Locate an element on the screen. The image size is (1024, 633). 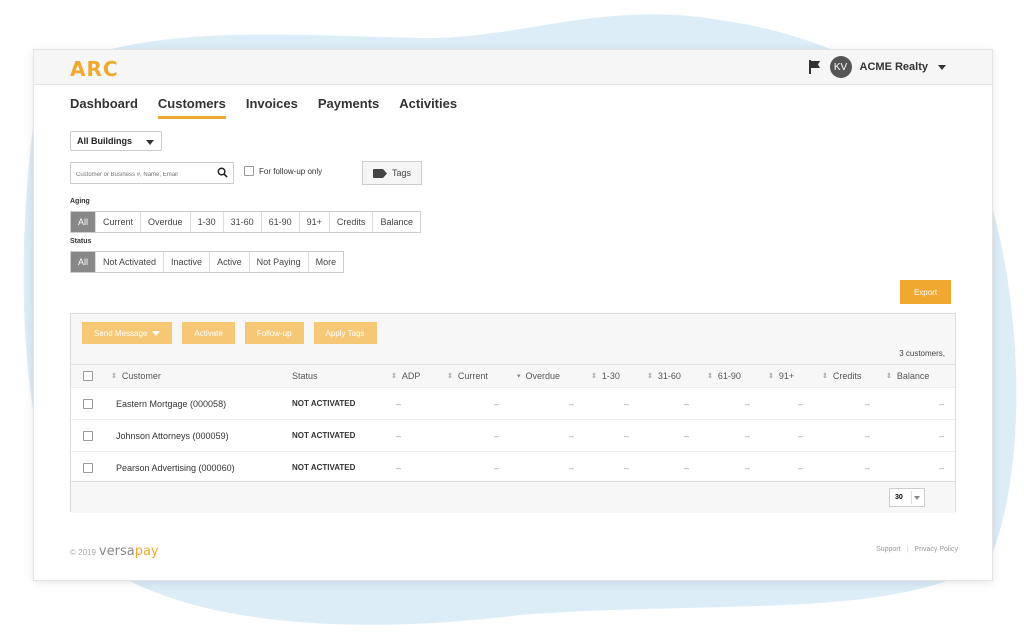
select-all-checkbox is located at coordinates (88, 376).